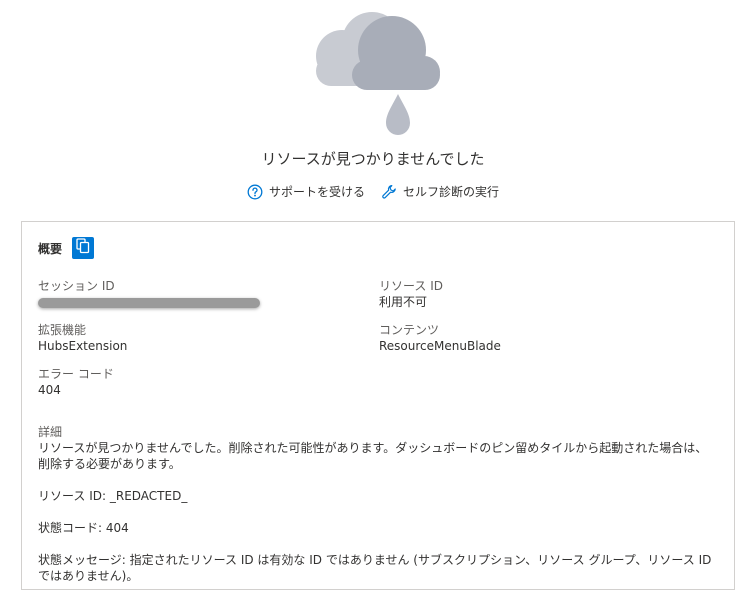 The width and height of the screenshot is (746, 602). What do you see at coordinates (149, 303) in the screenshot?
I see `session-id-redacted` at bounding box center [149, 303].